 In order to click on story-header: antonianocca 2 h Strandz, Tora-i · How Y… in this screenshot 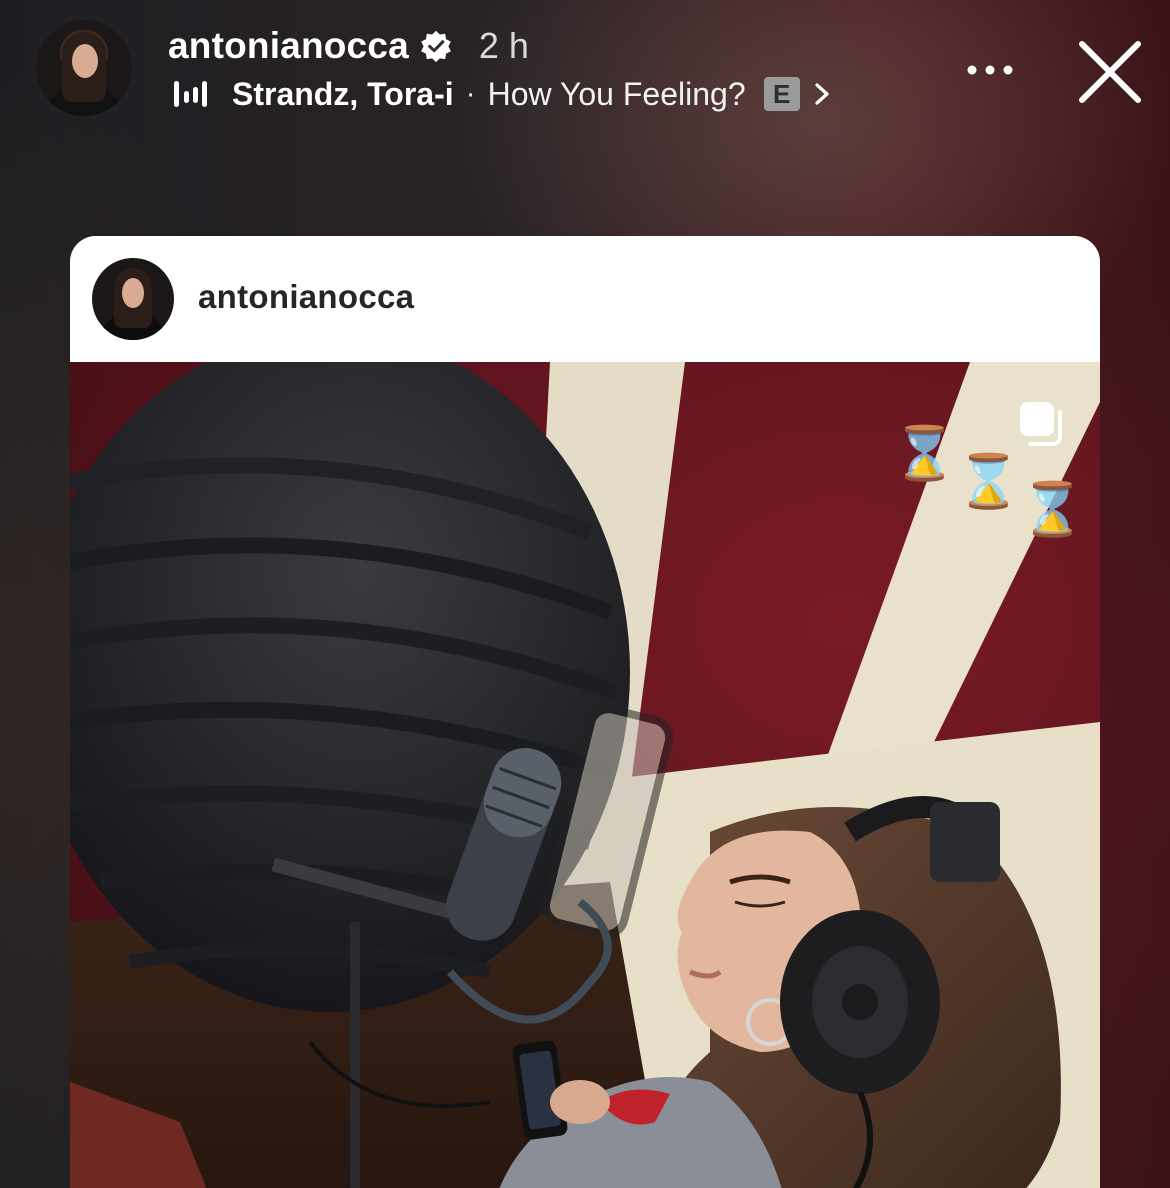, I will do `click(585, 75)`.